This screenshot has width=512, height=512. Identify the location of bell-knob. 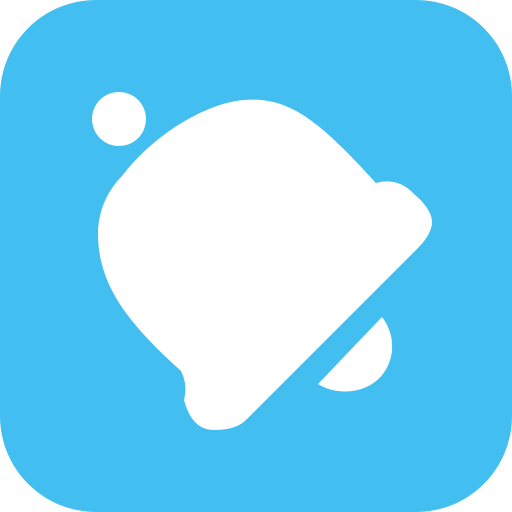
(119, 119).